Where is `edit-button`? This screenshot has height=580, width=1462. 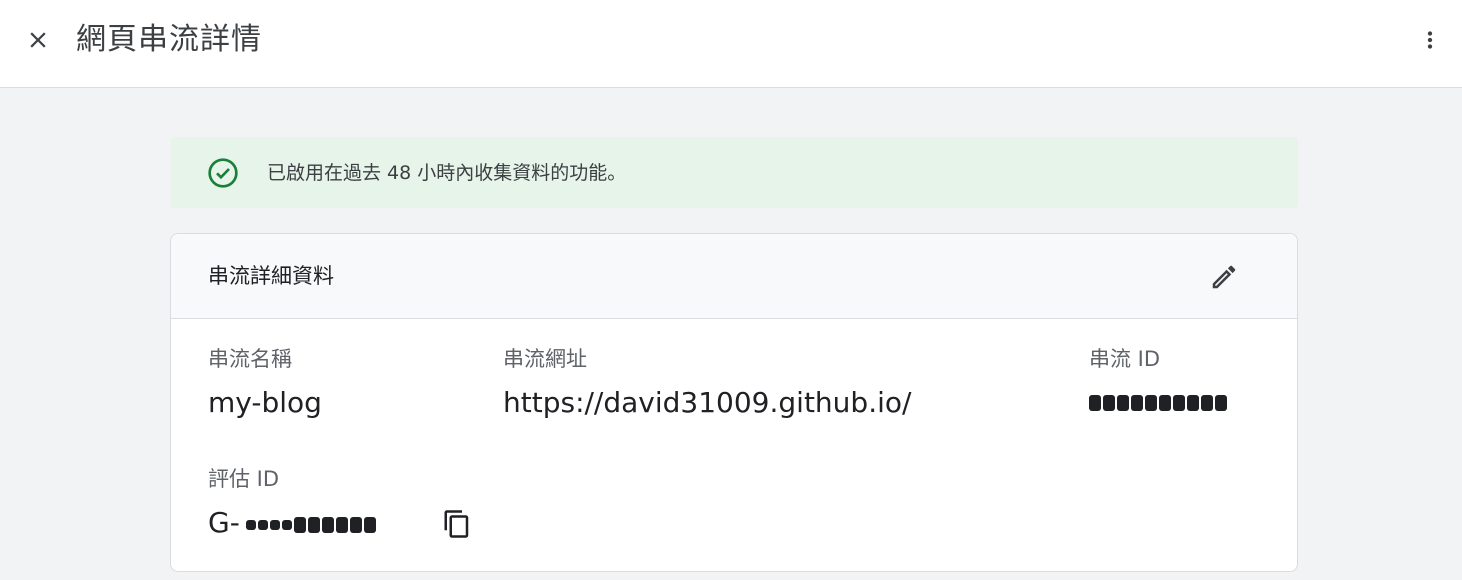 edit-button is located at coordinates (1224, 277).